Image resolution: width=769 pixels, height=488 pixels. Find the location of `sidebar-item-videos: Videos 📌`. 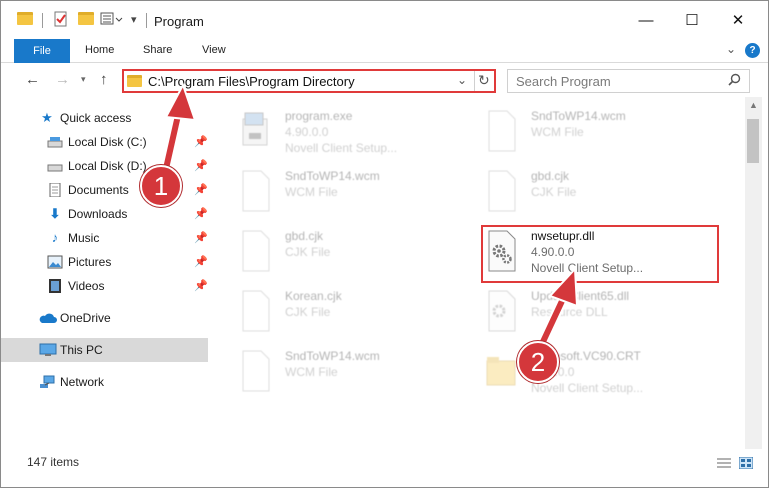

sidebar-item-videos: Videos 📌 is located at coordinates (104, 286).